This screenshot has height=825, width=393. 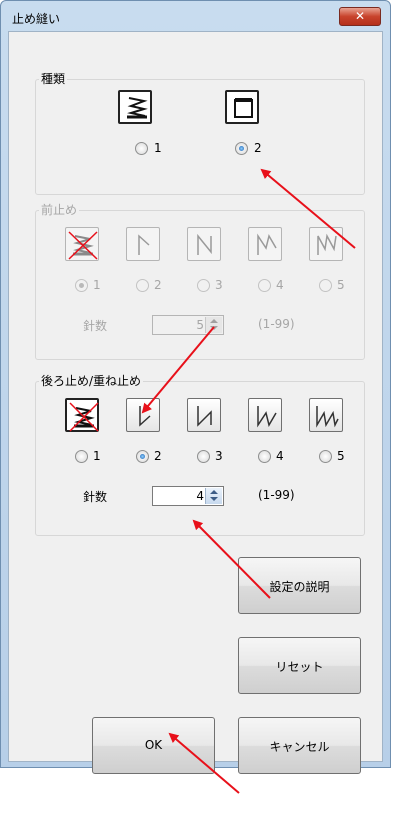 I want to click on back-radio-1-label: 1, so click(x=97, y=456).